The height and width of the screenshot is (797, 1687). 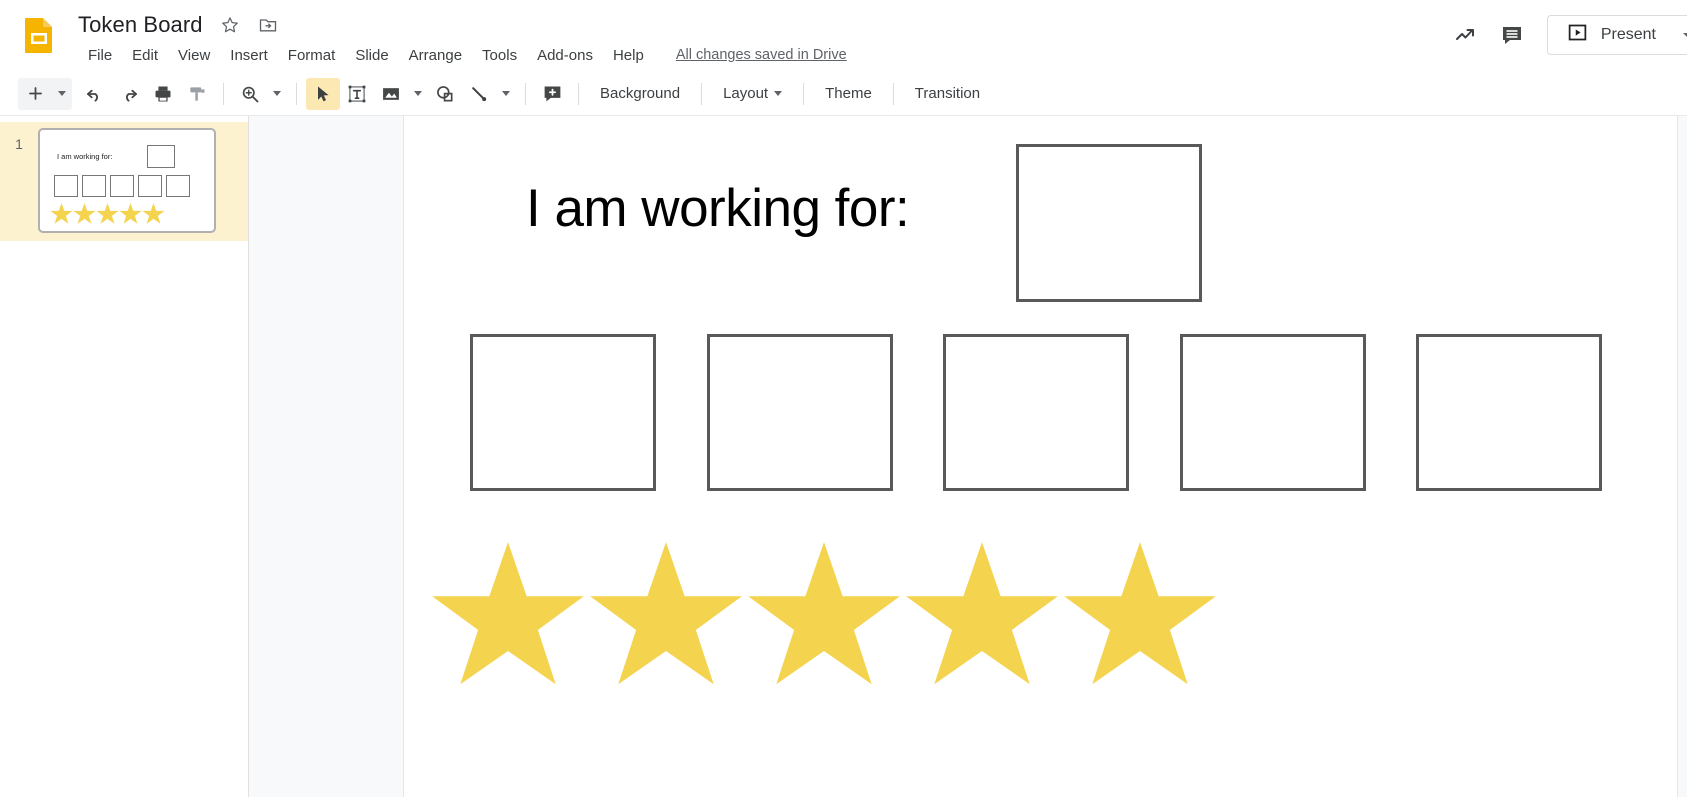 What do you see at coordinates (140, 25) in the screenshot?
I see `page-title: Token Board` at bounding box center [140, 25].